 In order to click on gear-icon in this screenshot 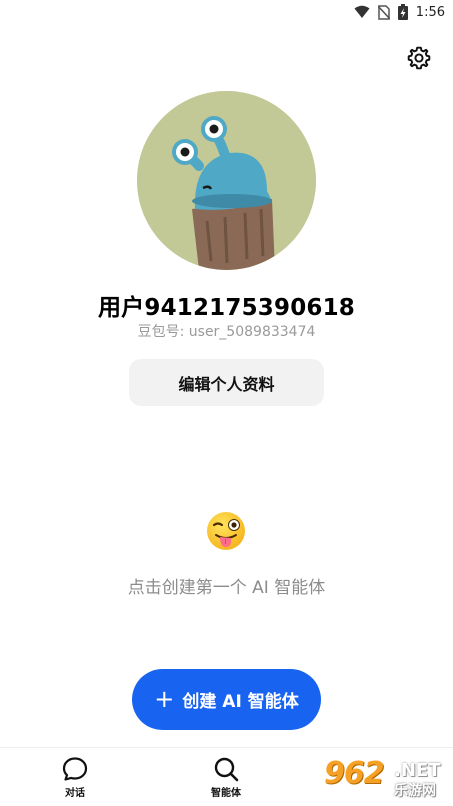, I will do `click(419, 58)`.